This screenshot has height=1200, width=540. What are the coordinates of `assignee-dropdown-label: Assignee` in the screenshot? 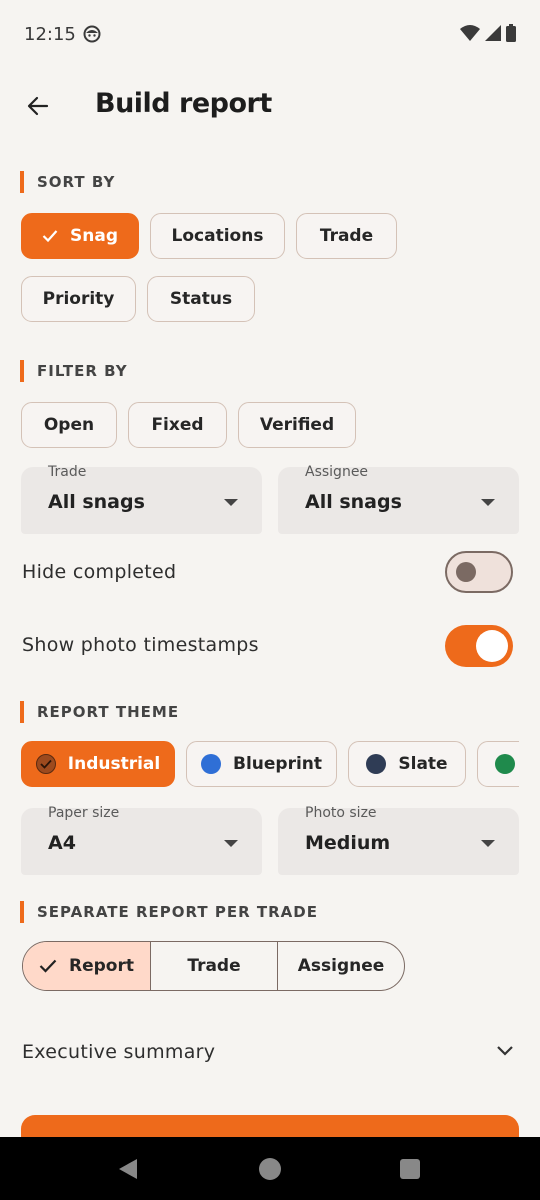 It's located at (337, 472).